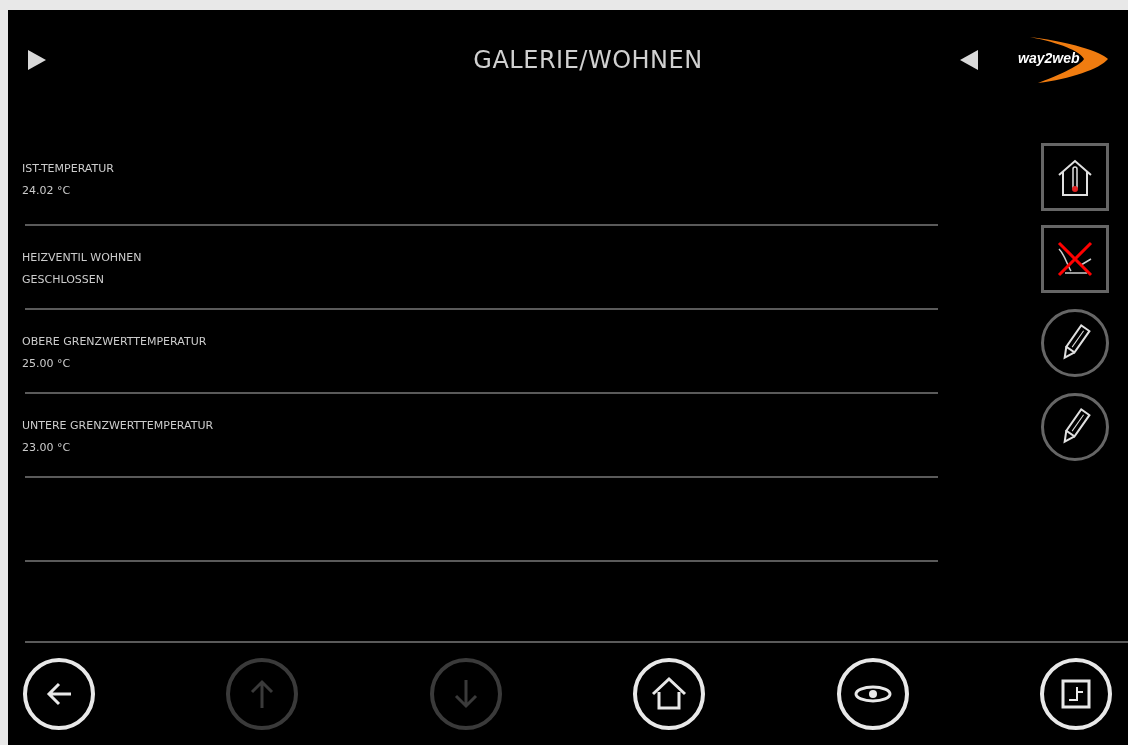 This screenshot has height=745, width=1128. What do you see at coordinates (1075, 177) in the screenshot?
I see `thermometer-button` at bounding box center [1075, 177].